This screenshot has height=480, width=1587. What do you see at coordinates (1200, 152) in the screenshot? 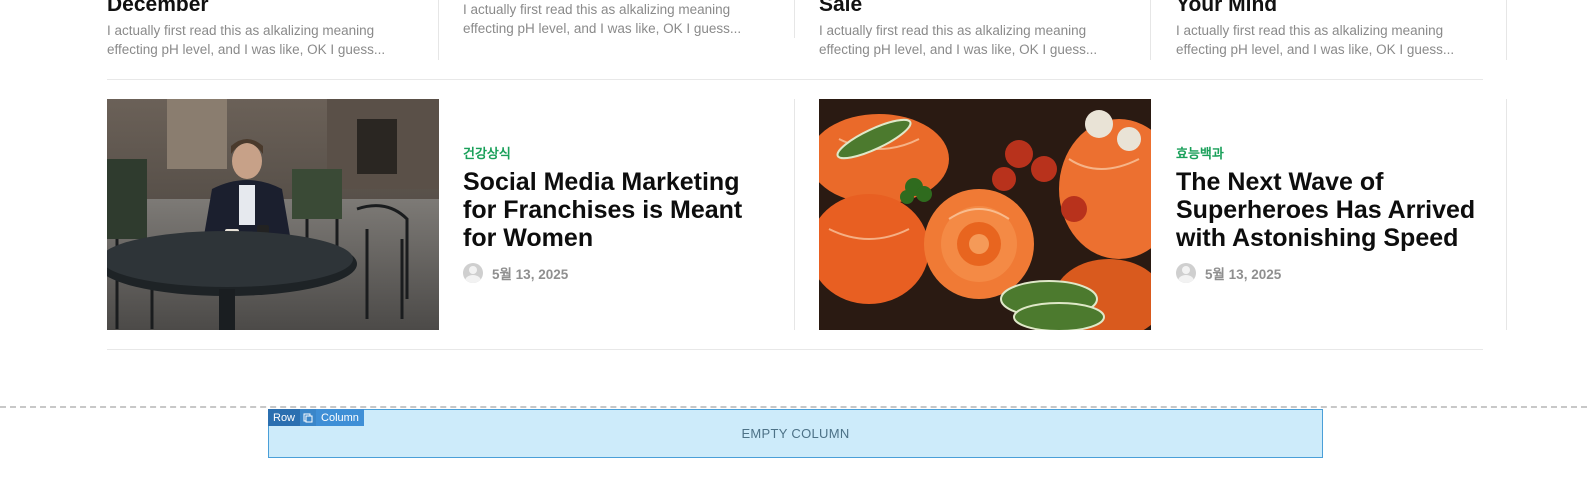
I see `post-category: 효능백과` at bounding box center [1200, 152].